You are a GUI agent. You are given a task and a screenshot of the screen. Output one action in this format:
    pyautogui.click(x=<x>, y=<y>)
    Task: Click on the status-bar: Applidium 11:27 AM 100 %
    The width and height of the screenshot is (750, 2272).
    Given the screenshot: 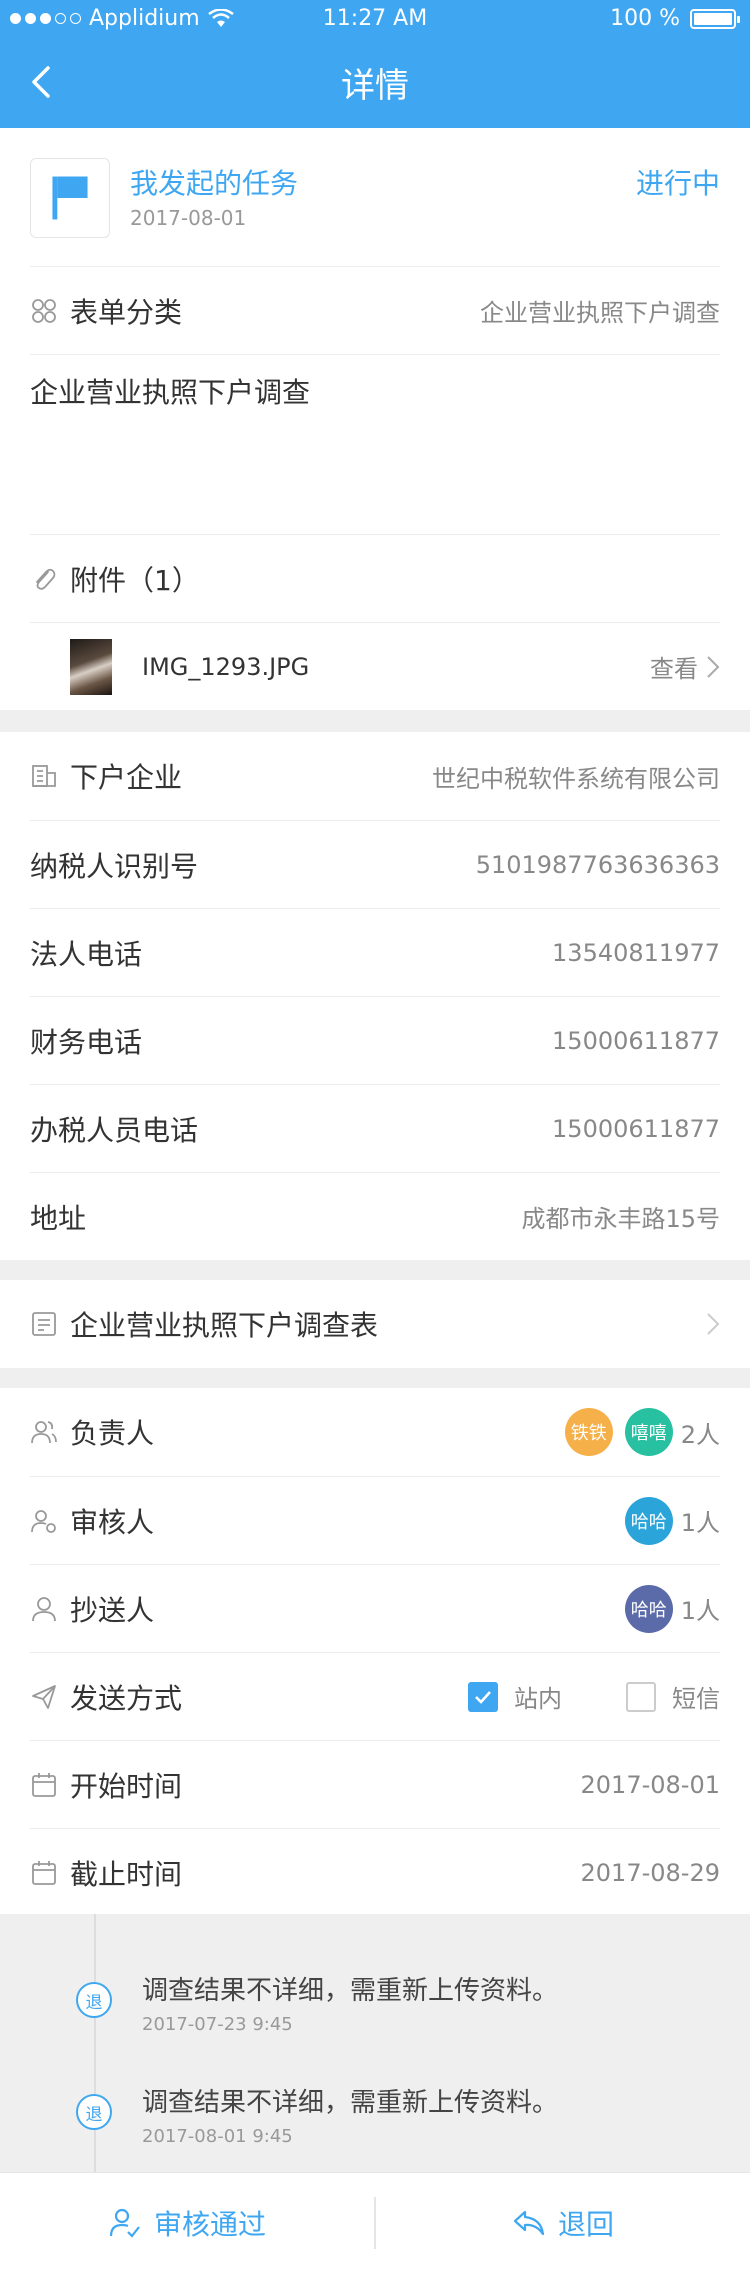 What is the action you would take?
    pyautogui.click(x=375, y=20)
    